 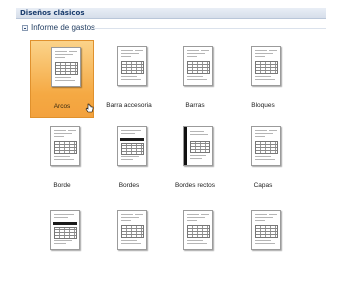 I want to click on template-tile-label: Bordes, so click(x=129, y=185).